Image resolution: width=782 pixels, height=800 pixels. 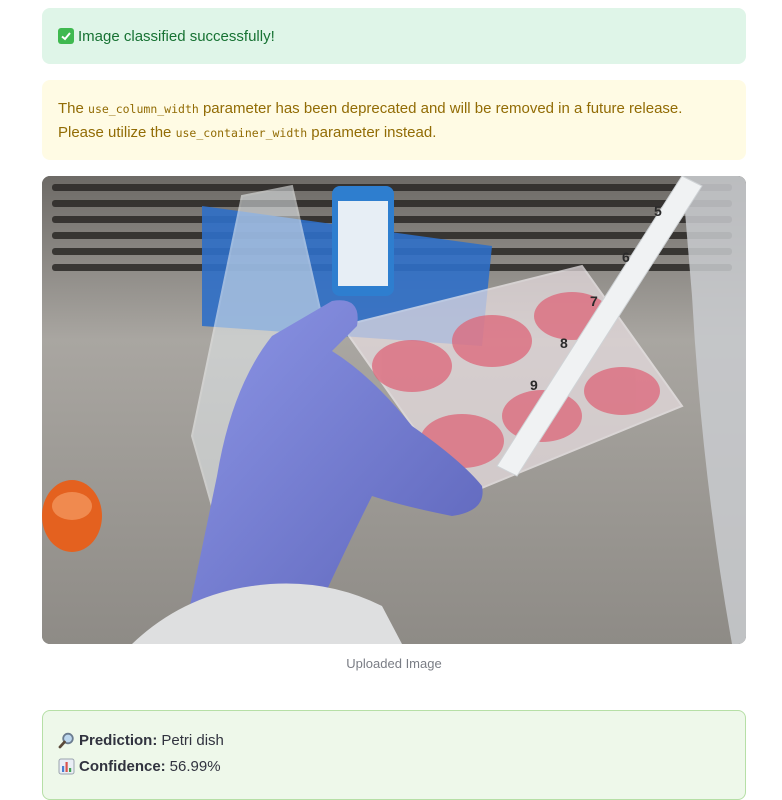 I want to click on pipette-mark: 7, so click(x=594, y=301).